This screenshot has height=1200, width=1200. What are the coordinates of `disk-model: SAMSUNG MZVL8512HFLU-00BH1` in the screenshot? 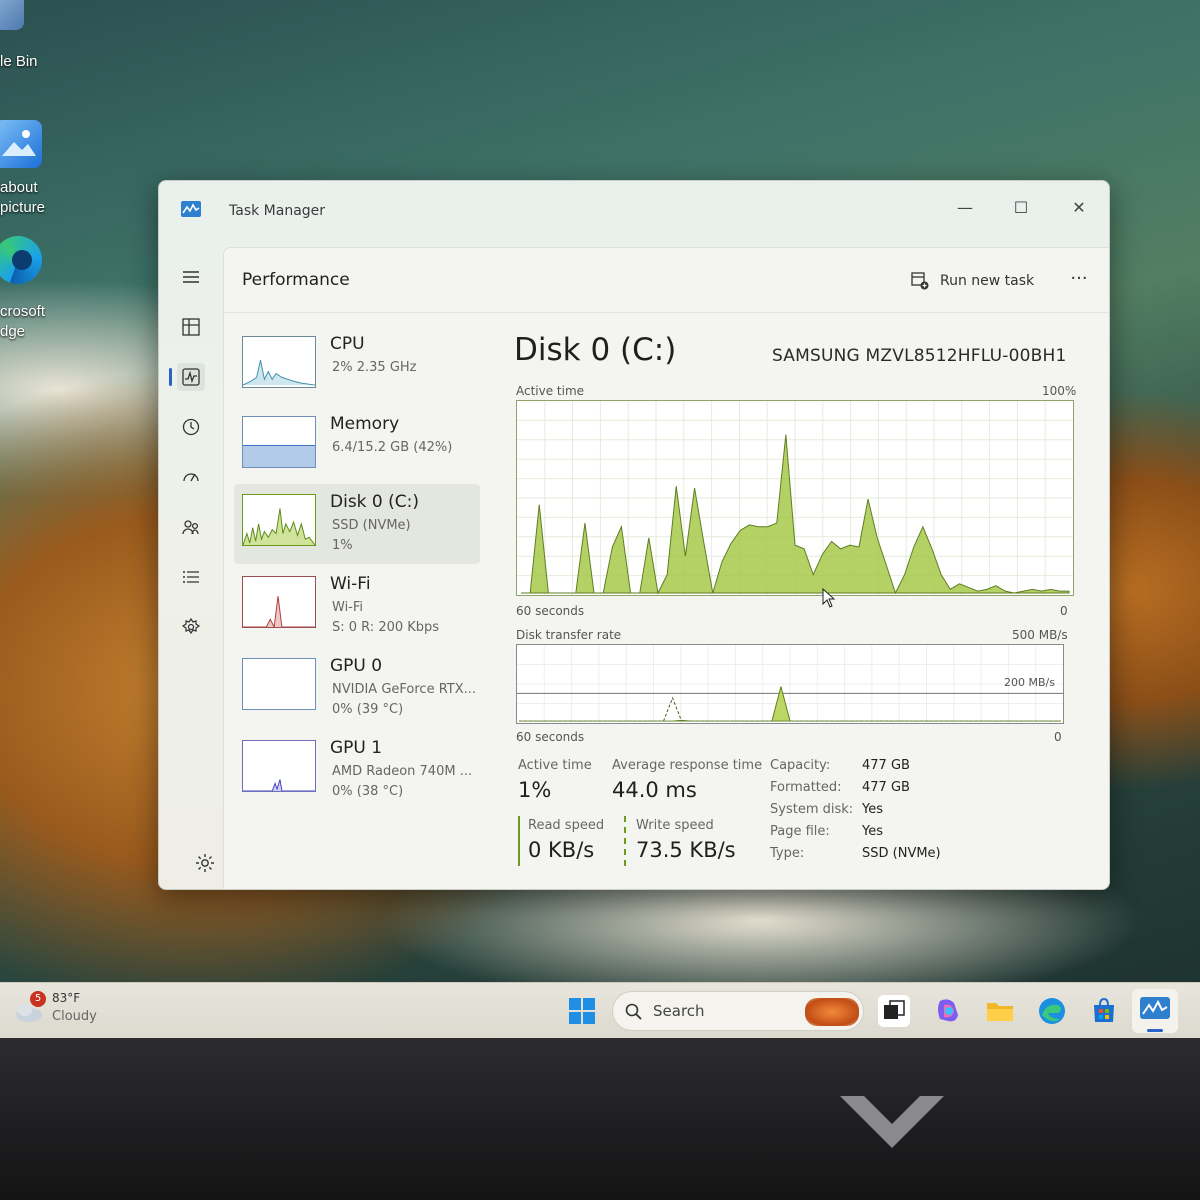 It's located at (919, 356).